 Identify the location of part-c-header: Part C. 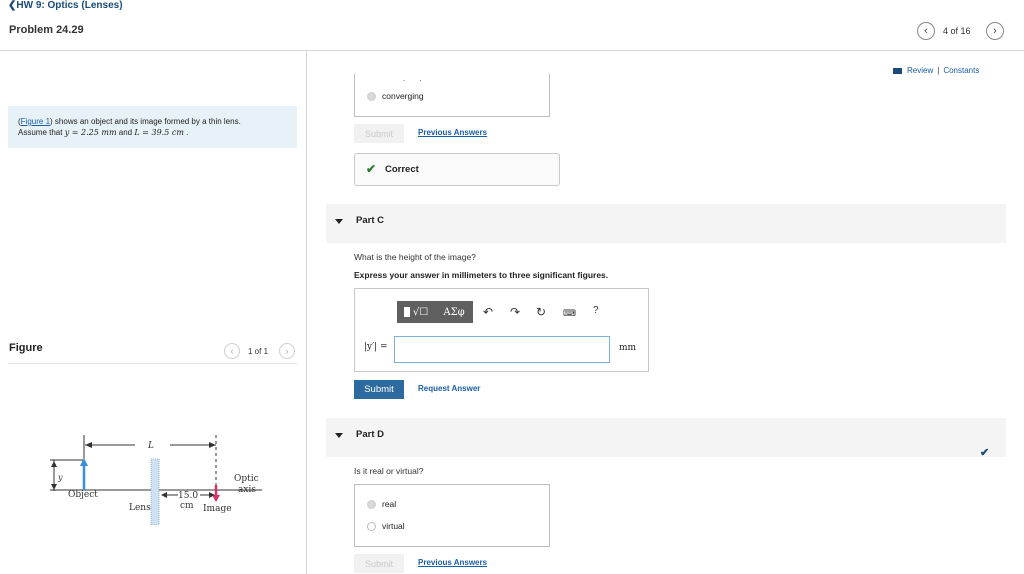
(666, 223).